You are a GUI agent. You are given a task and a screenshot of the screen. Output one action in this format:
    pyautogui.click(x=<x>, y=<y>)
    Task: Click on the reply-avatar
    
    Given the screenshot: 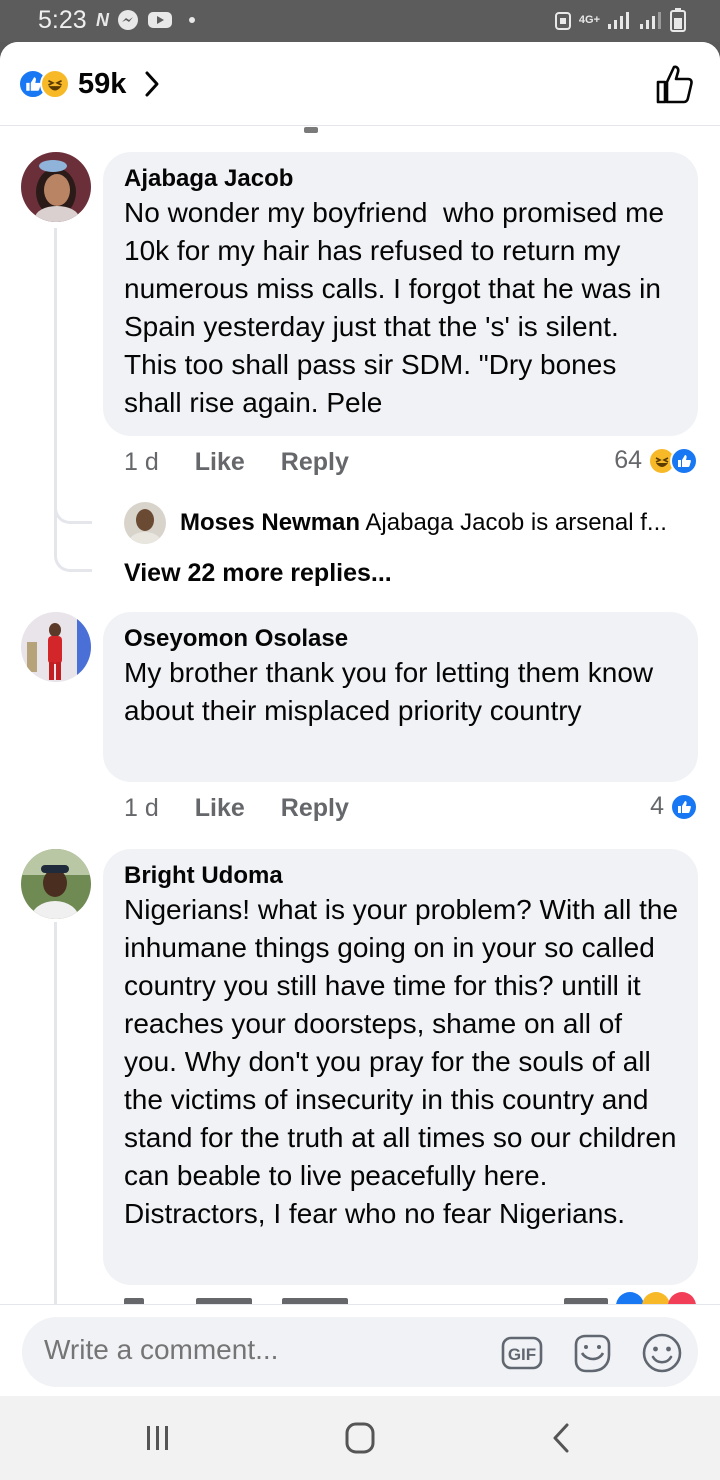 What is the action you would take?
    pyautogui.click(x=145, y=523)
    